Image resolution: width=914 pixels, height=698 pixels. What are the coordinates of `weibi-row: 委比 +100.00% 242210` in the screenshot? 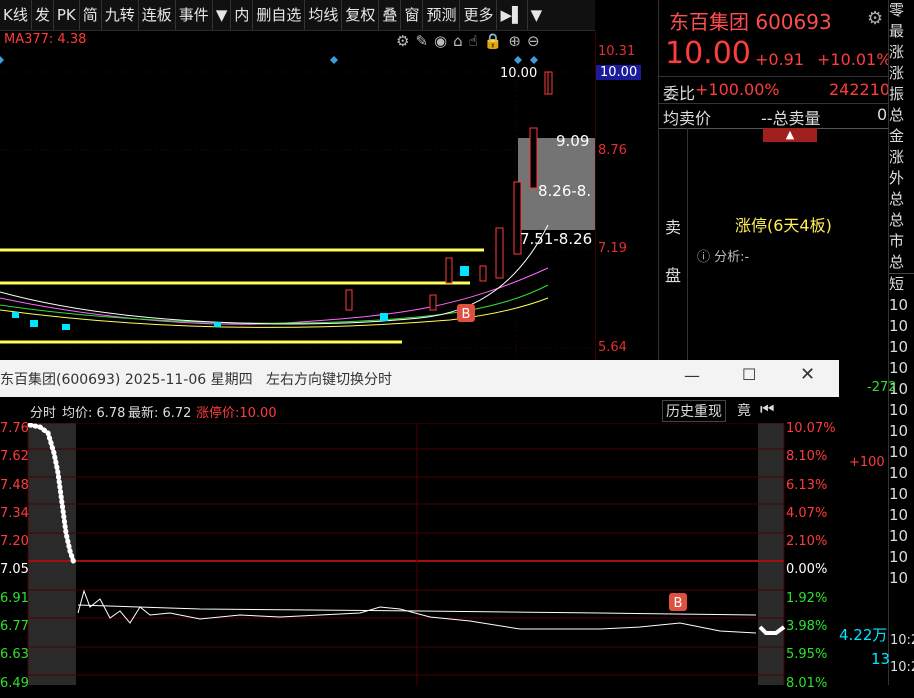 It's located at (774, 90).